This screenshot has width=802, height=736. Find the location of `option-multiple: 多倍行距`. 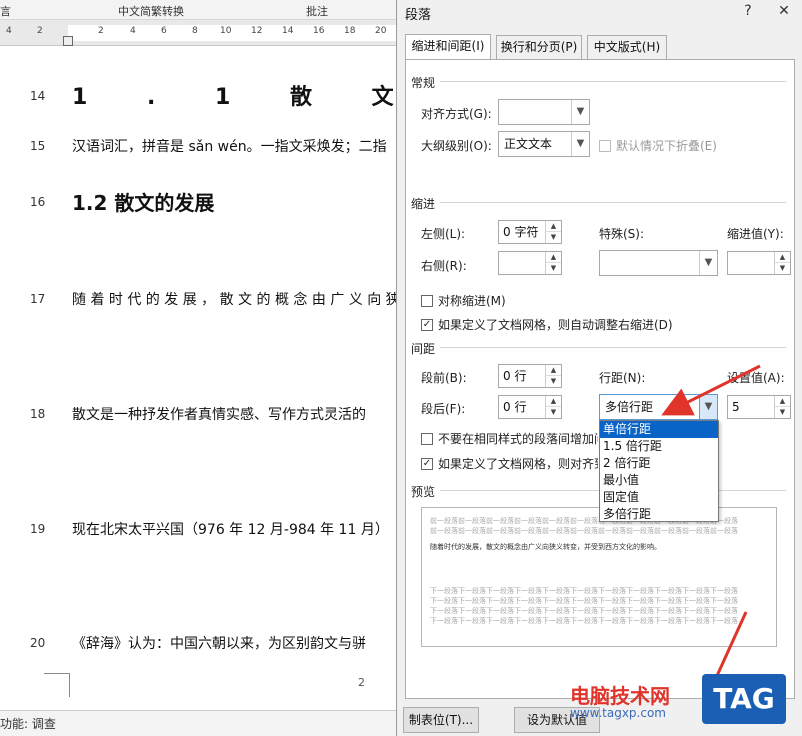

option-multiple: 多倍行距 is located at coordinates (659, 514).